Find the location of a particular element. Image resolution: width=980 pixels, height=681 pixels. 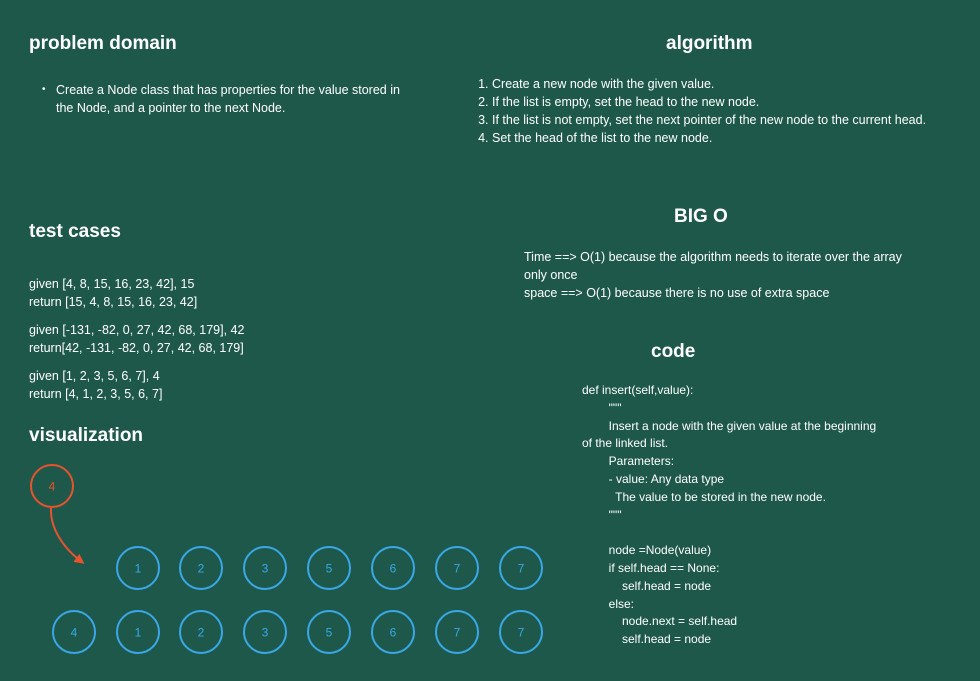

list-row-original: 1 2 3 5 6 7 7 is located at coordinates (329, 568).